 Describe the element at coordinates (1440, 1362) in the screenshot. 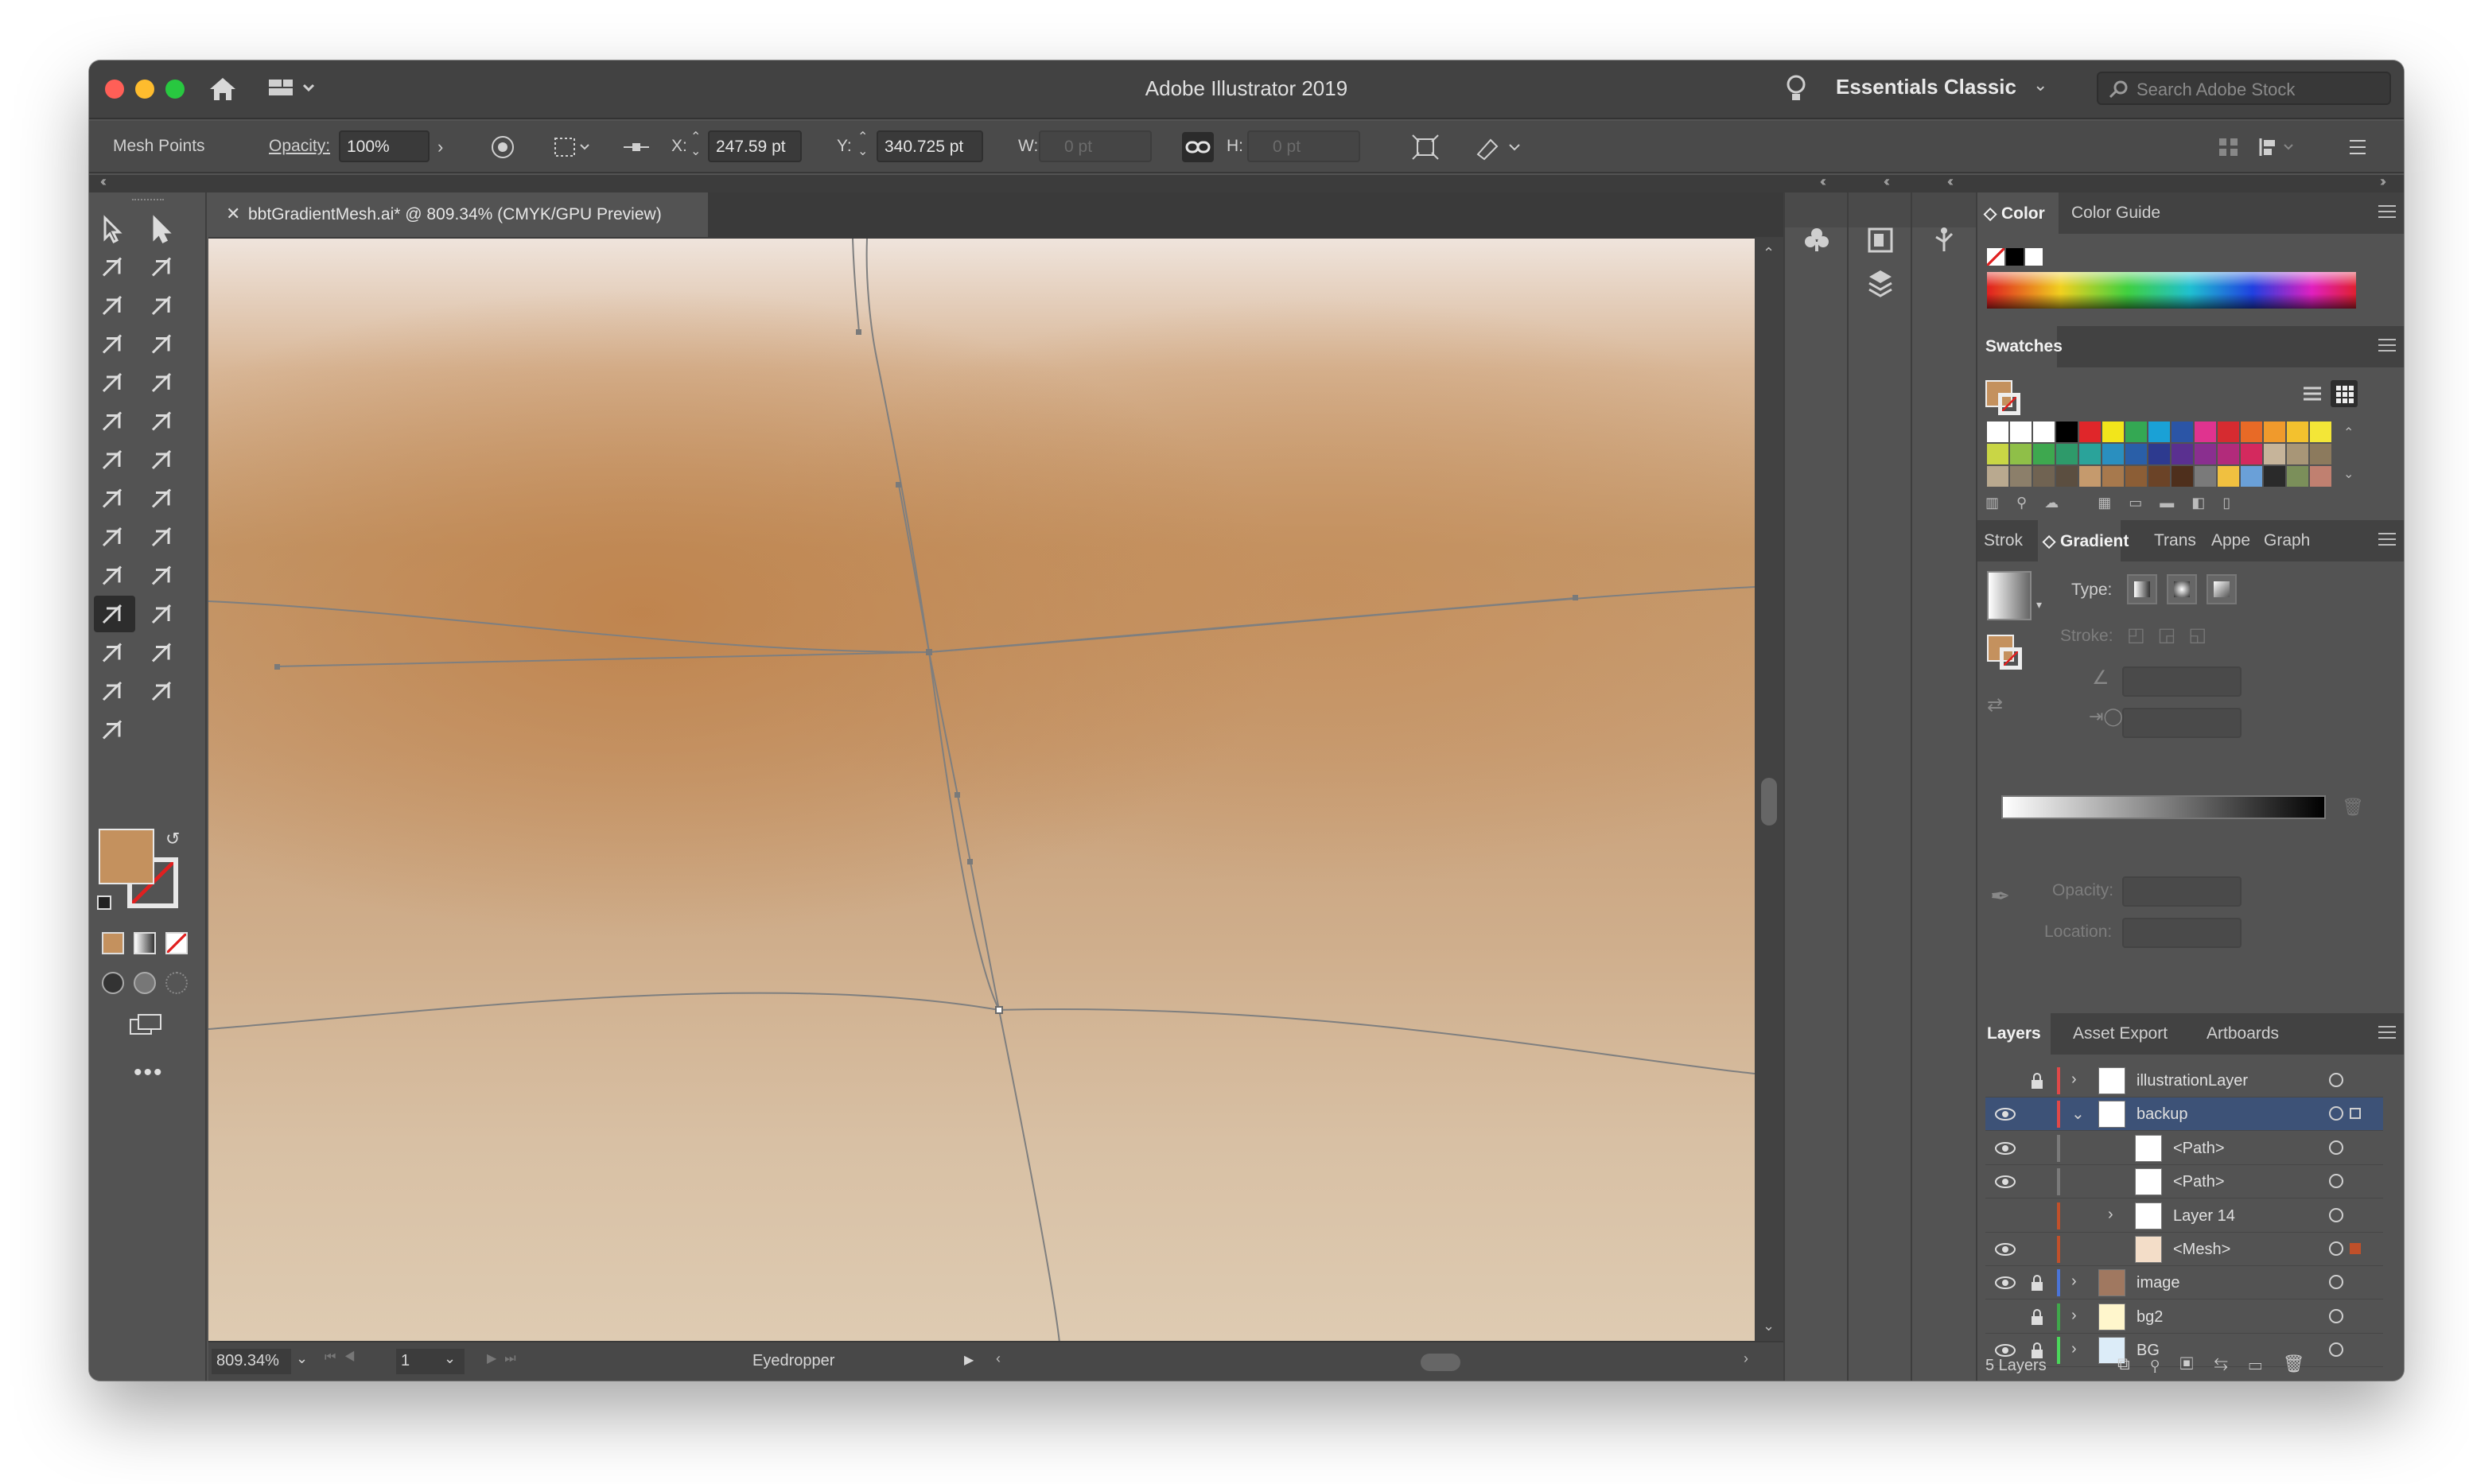

I see `horizontal-scroll-thumb` at that location.